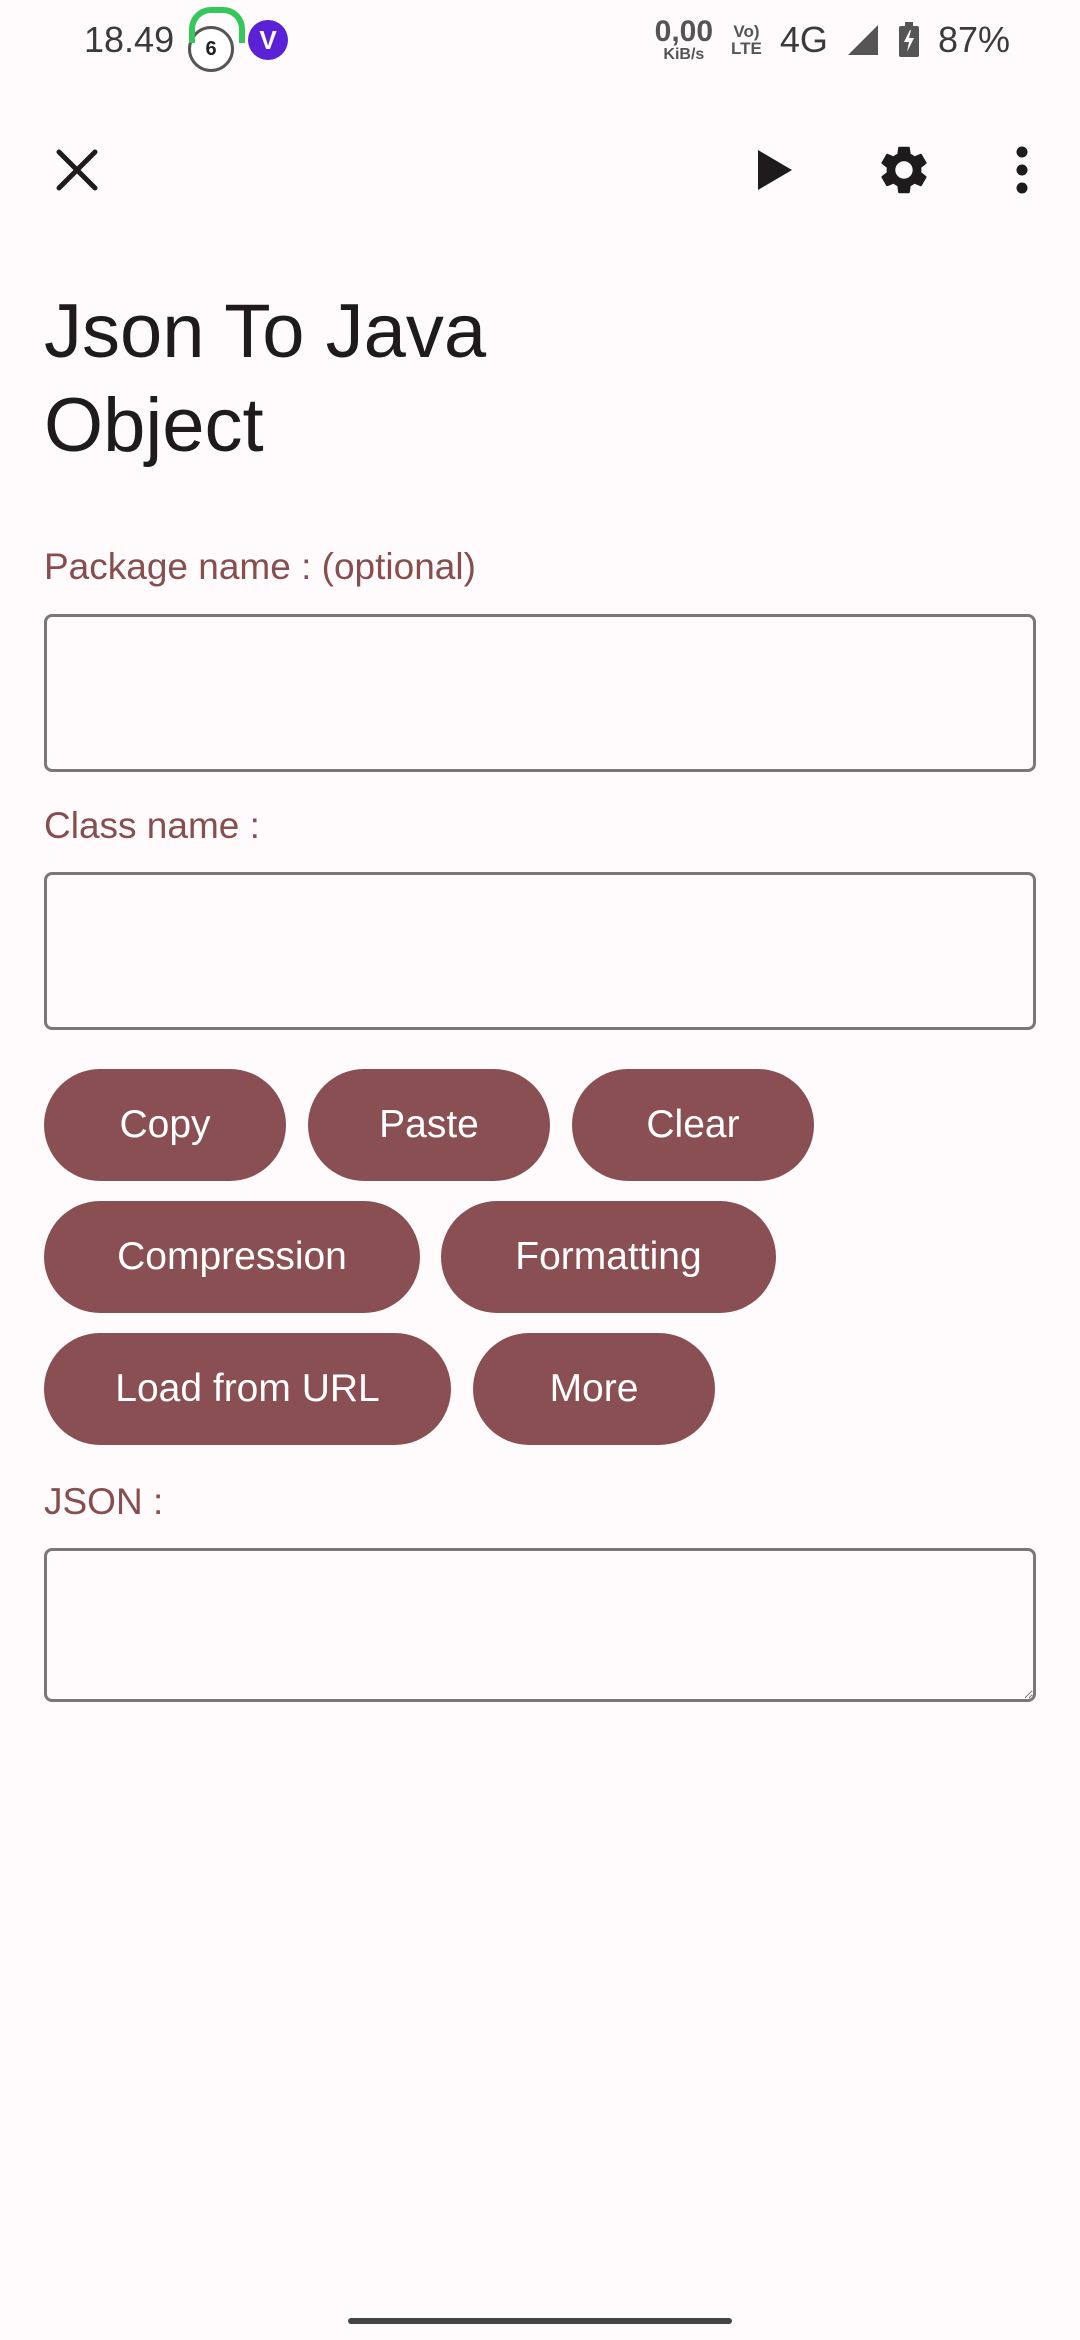 The width and height of the screenshot is (1080, 2340). I want to click on gear-icon, so click(904, 170).